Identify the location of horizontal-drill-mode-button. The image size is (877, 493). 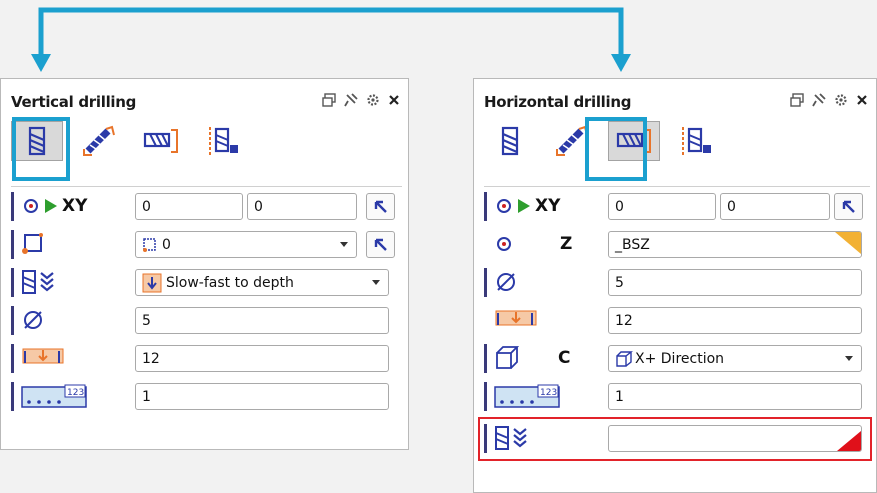
(161, 141).